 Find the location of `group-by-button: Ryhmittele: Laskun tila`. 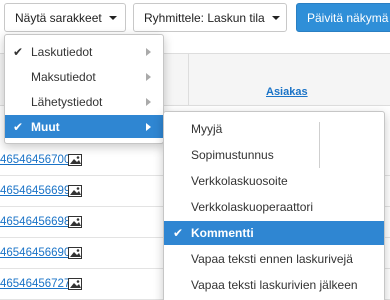

group-by-button: Ryhmittele: Laskun tila is located at coordinates (210, 17).